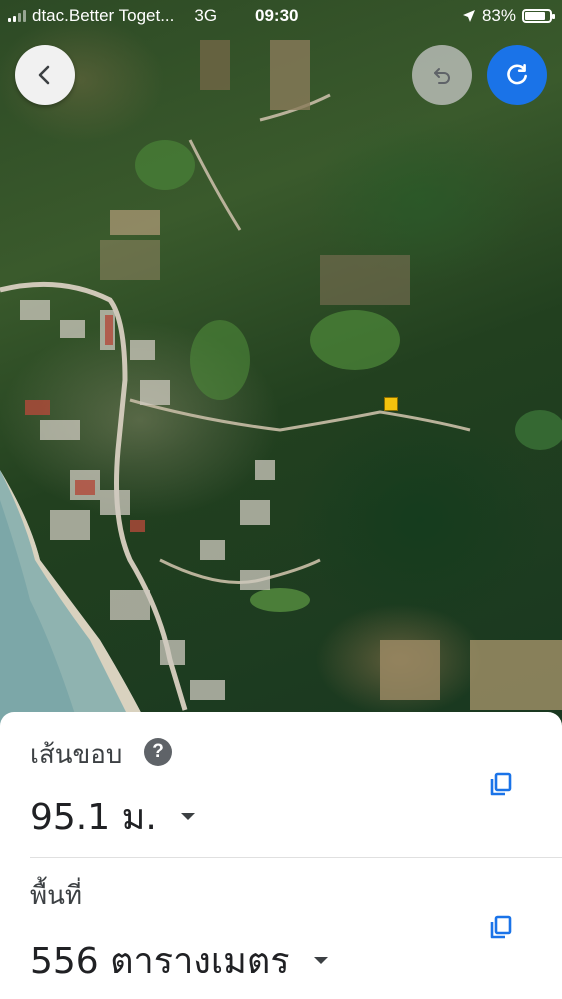  Describe the element at coordinates (93, 817) in the screenshot. I see `perimeter-value: 95.1 ม.` at that location.